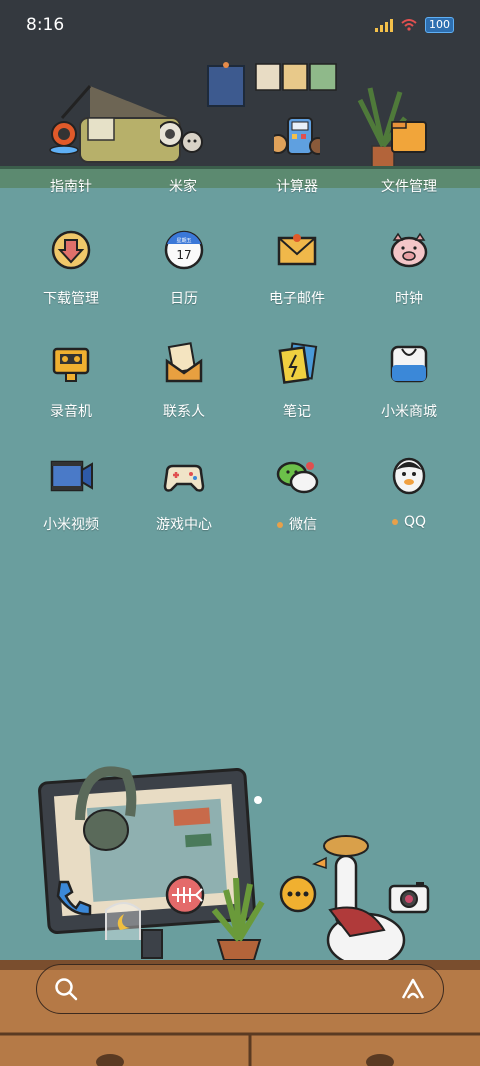  I want to click on assistant-icon, so click(413, 989).